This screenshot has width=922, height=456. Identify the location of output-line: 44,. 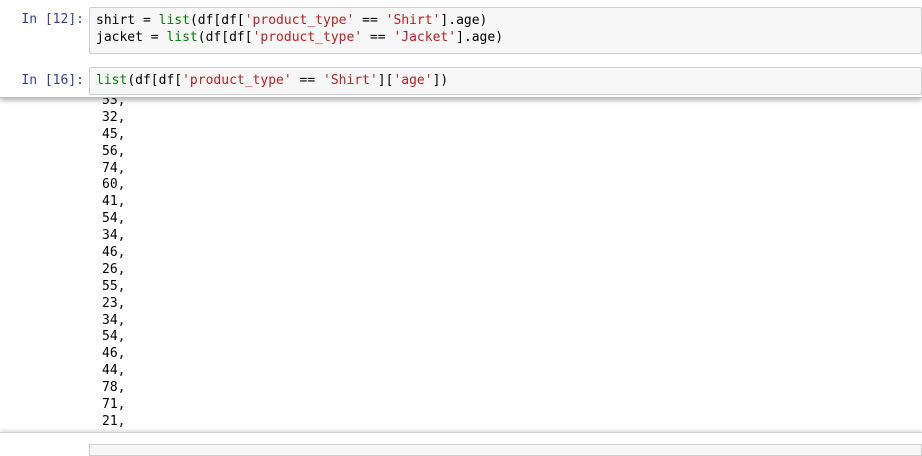
(114, 371).